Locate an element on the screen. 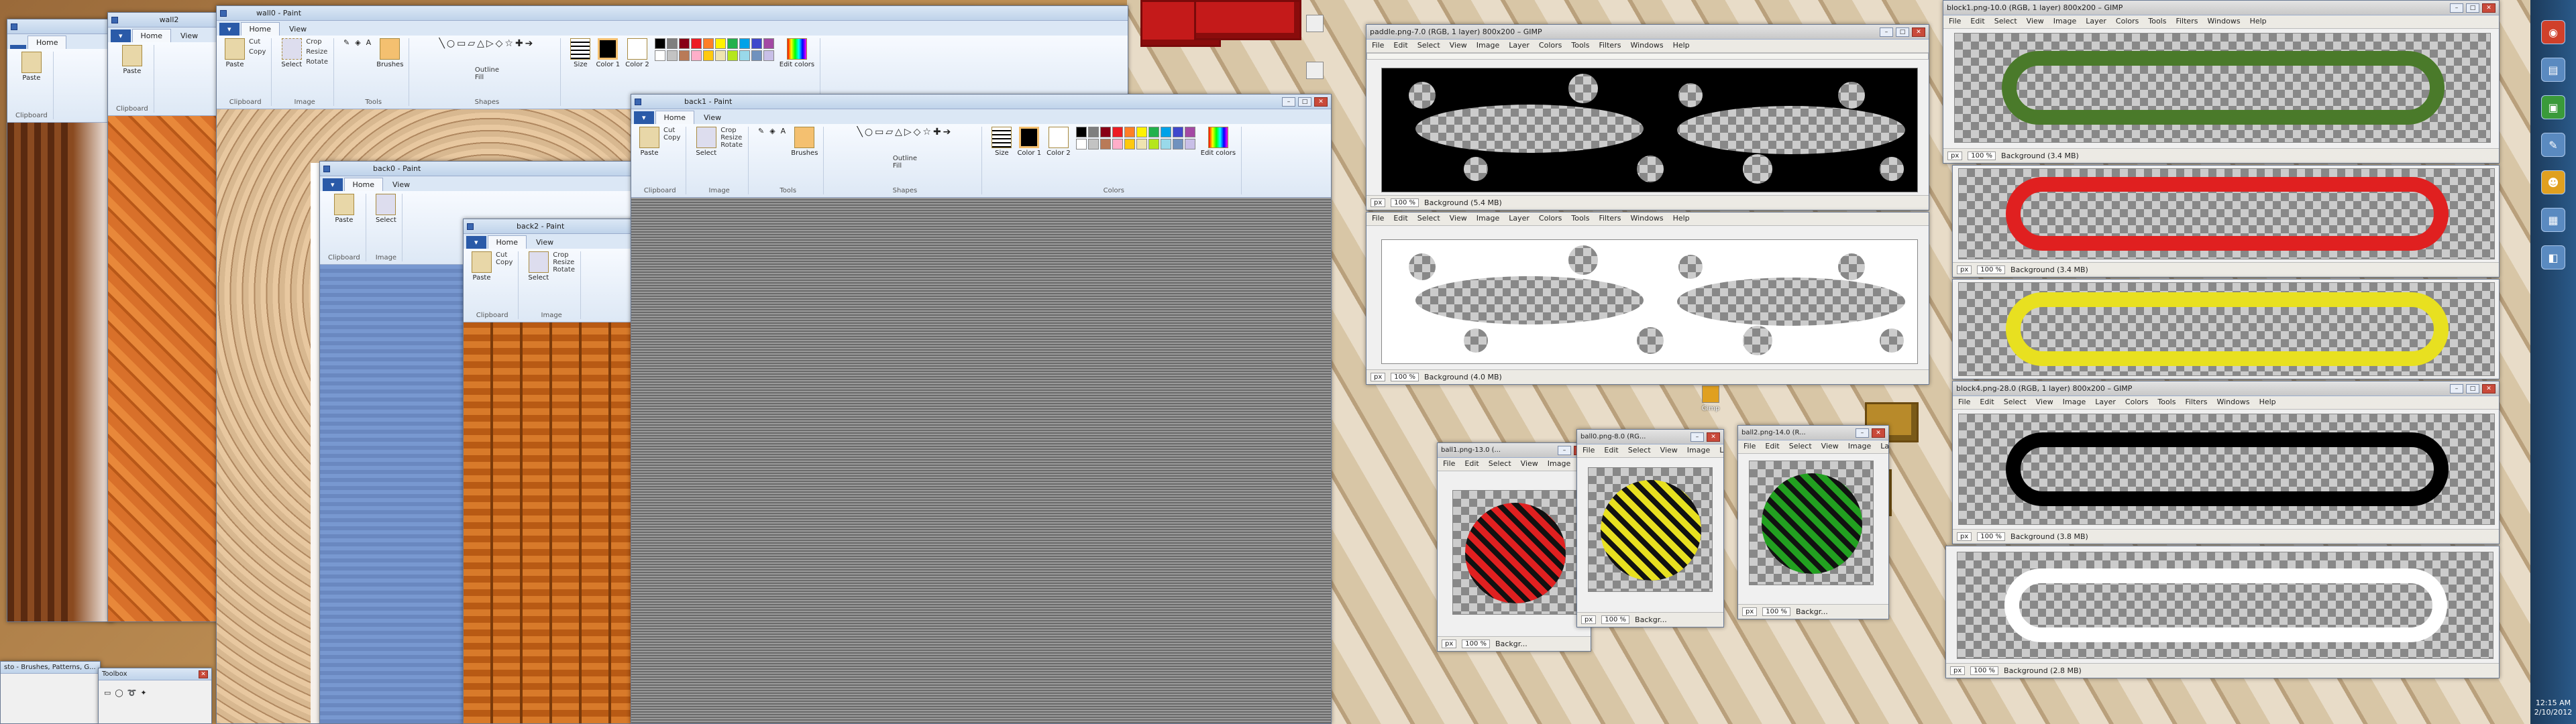 This screenshot has height=724, width=2576. desktop-icon is located at coordinates (1314, 71).